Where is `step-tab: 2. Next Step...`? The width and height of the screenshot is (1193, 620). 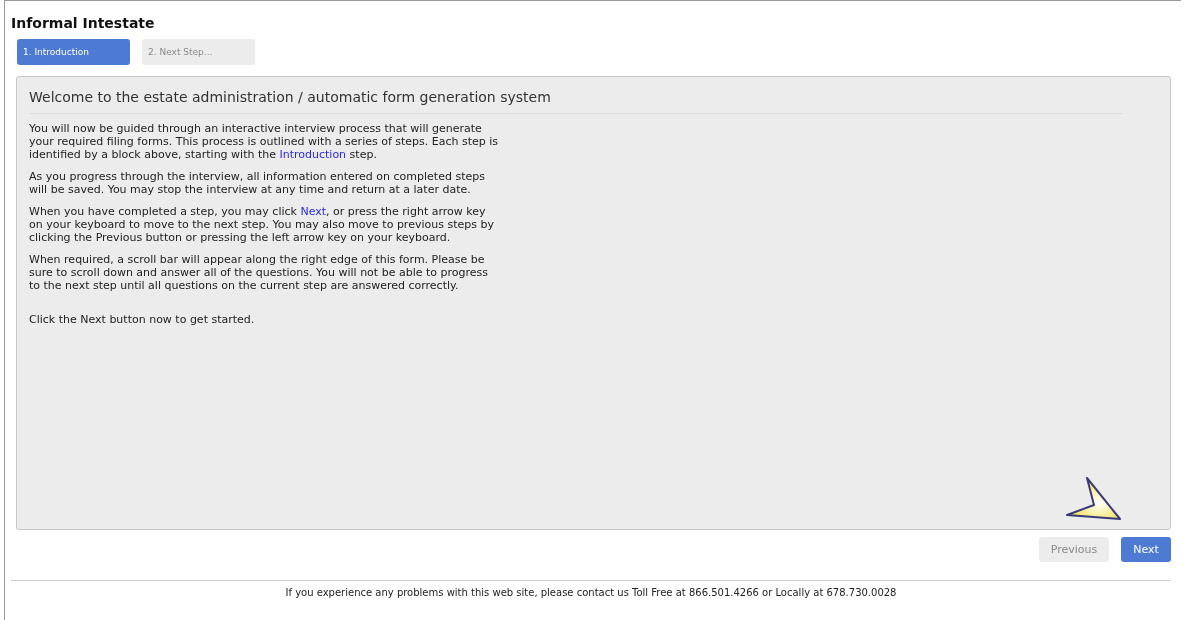 step-tab: 2. Next Step... is located at coordinates (198, 52).